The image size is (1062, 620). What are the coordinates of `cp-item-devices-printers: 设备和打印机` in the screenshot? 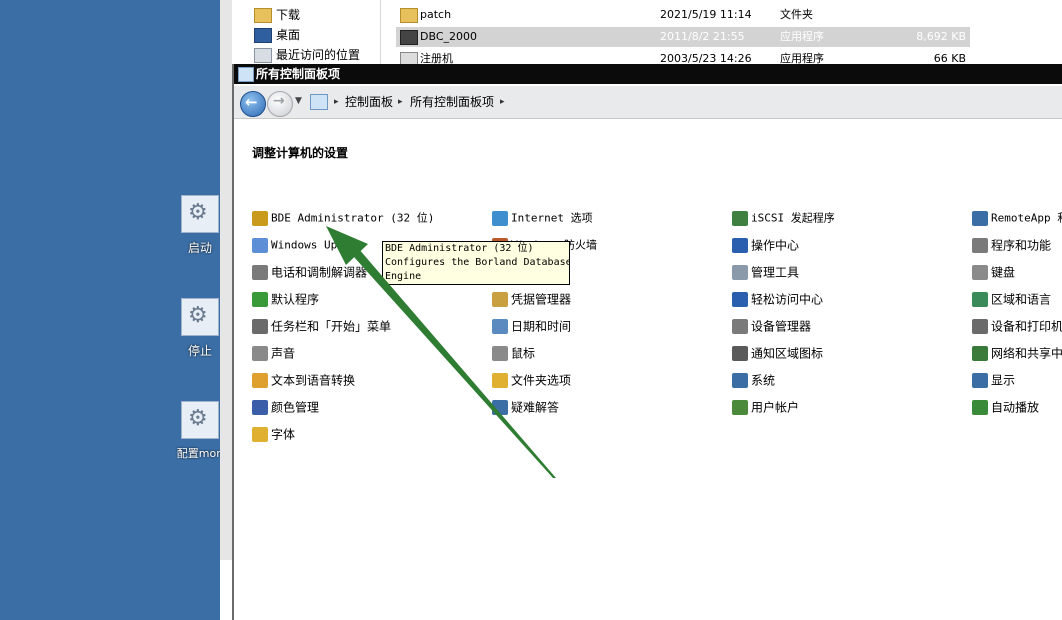 It's located at (1017, 326).